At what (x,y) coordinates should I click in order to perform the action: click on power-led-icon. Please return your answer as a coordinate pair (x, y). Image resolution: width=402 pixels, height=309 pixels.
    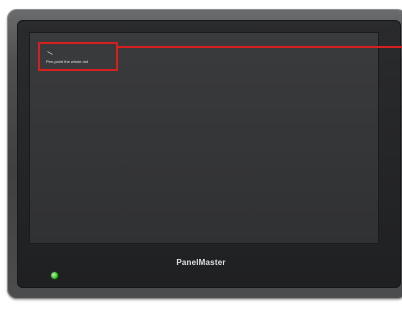
    Looking at the image, I should click on (54, 275).